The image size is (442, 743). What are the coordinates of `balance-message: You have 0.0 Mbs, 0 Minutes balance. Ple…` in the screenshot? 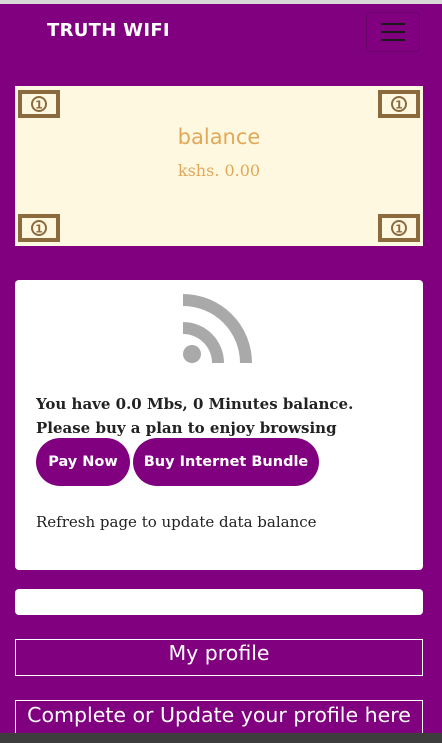 It's located at (221, 416).